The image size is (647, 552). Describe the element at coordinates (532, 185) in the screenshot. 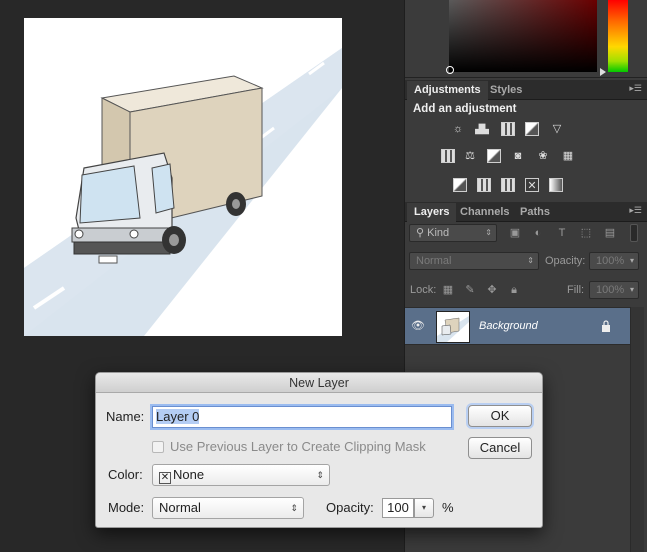

I see `gradient-map-icon: ✕` at that location.